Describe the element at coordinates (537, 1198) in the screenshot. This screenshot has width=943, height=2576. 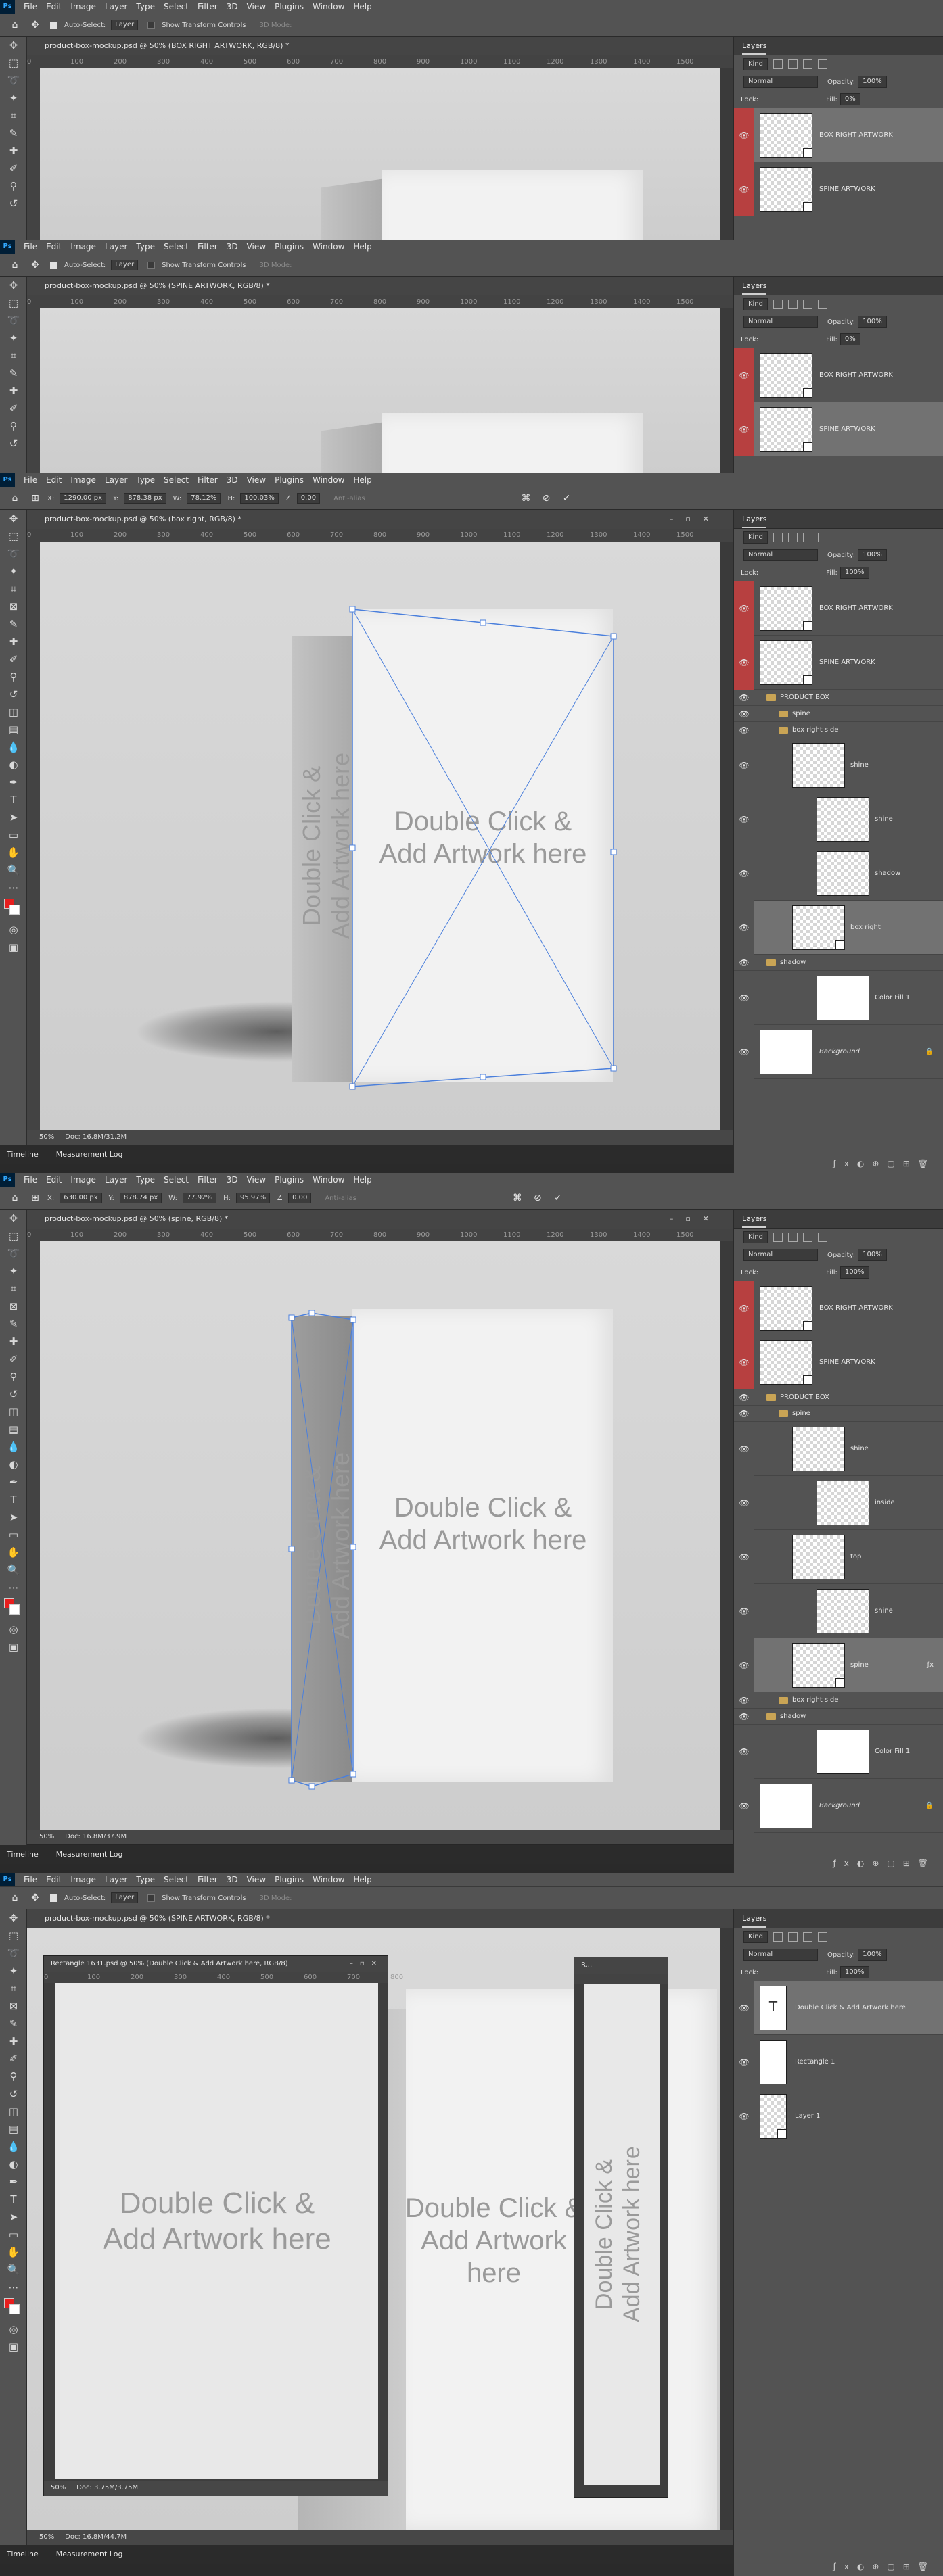
I see `cancel-icon: ⊘` at that location.